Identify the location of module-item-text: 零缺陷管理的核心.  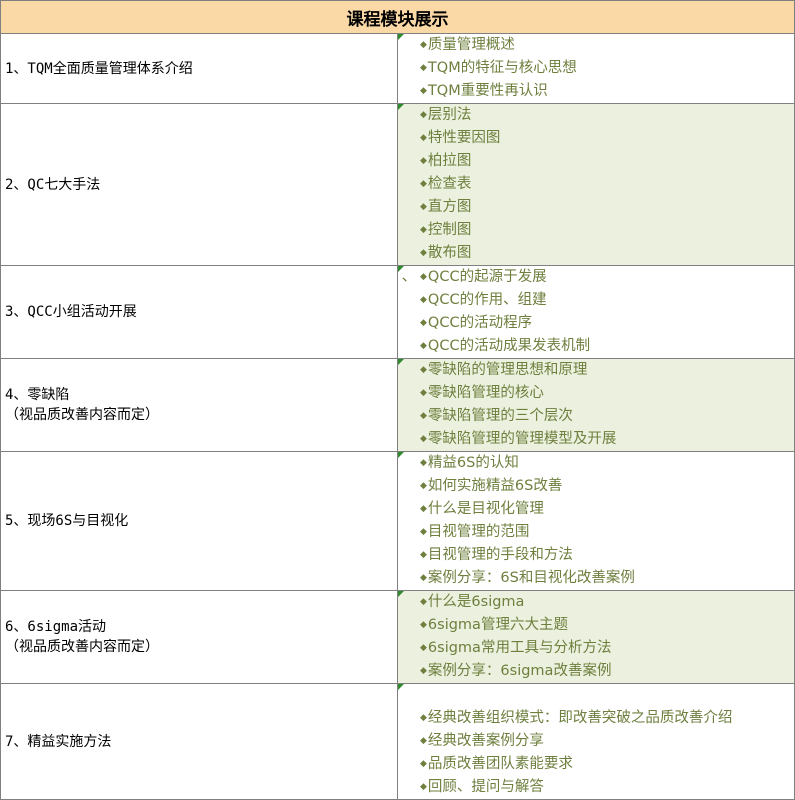
(485, 393).